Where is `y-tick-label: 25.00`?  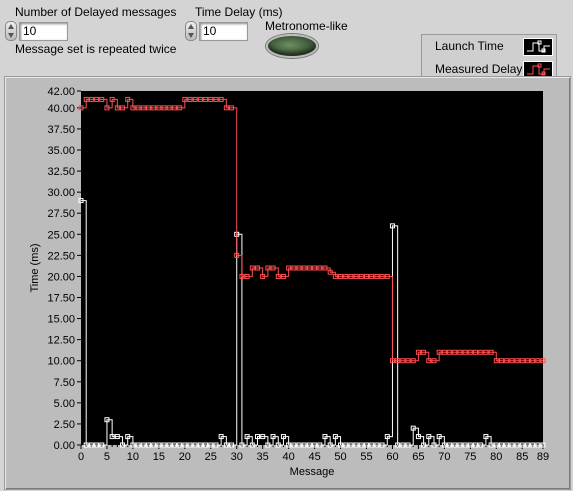 y-tick-label: 25.00 is located at coordinates (61, 235).